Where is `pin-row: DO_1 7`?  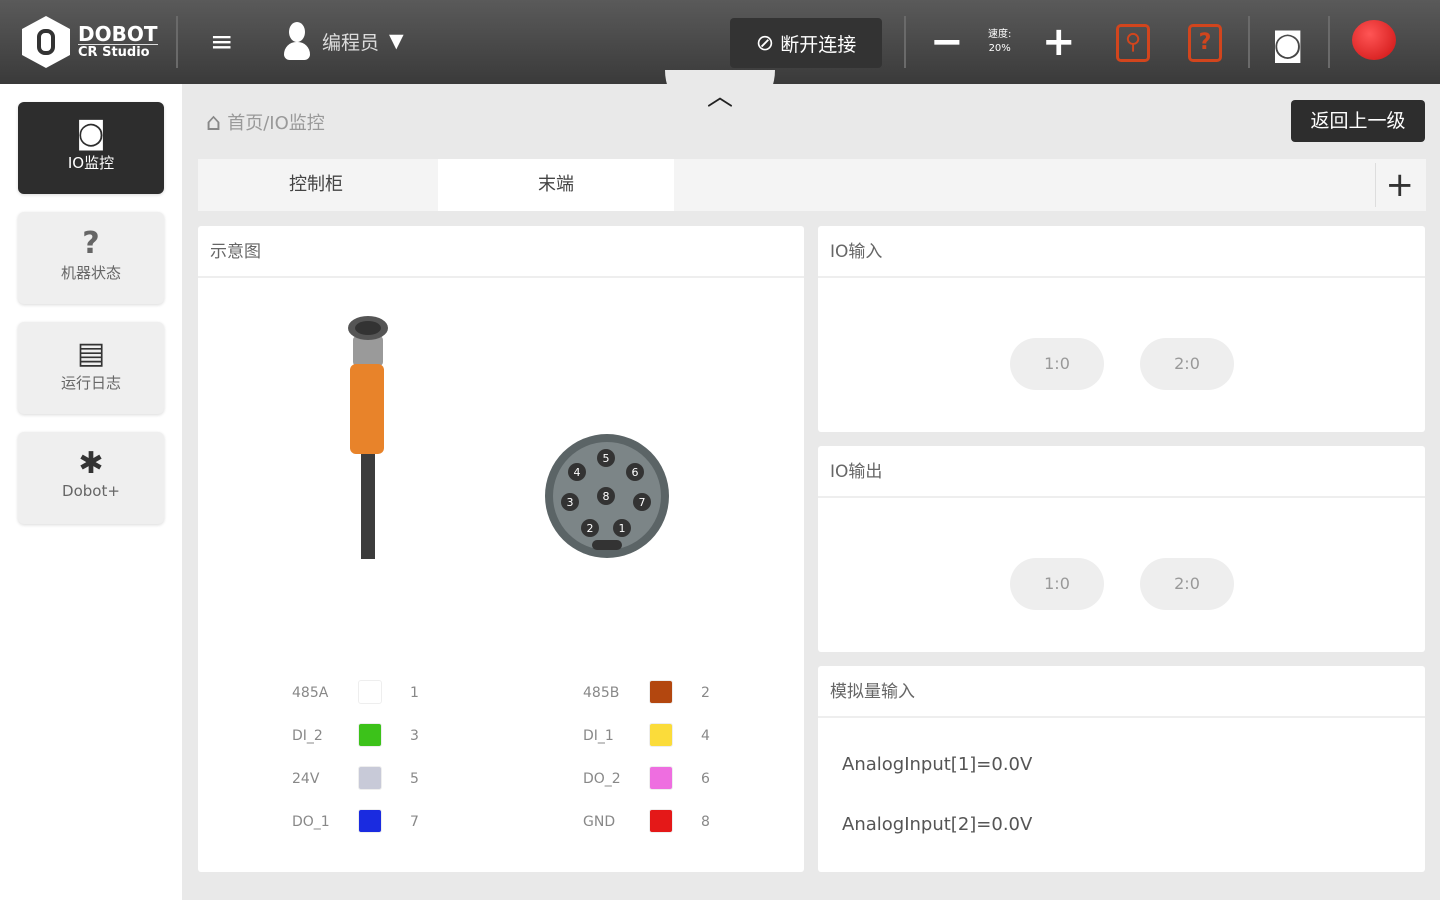 pin-row: DO_1 7 is located at coordinates (382, 824).